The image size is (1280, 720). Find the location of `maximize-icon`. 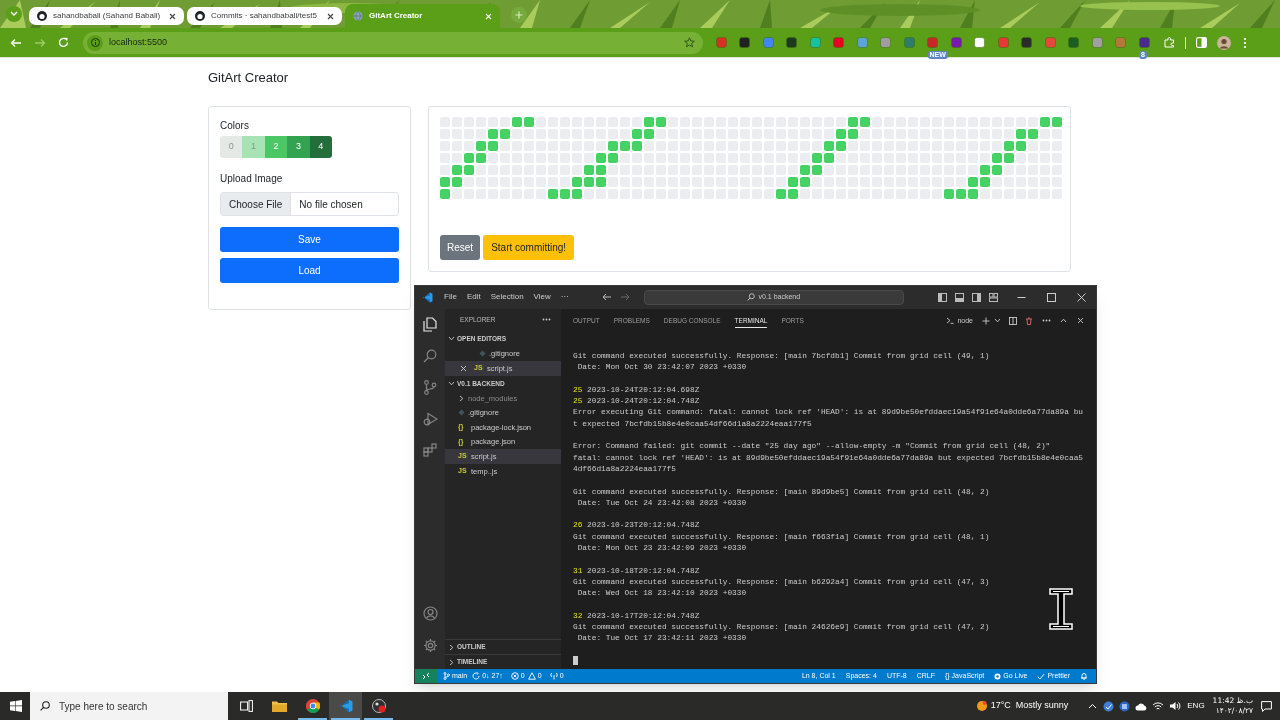

maximize-icon is located at coordinates (1051, 297).